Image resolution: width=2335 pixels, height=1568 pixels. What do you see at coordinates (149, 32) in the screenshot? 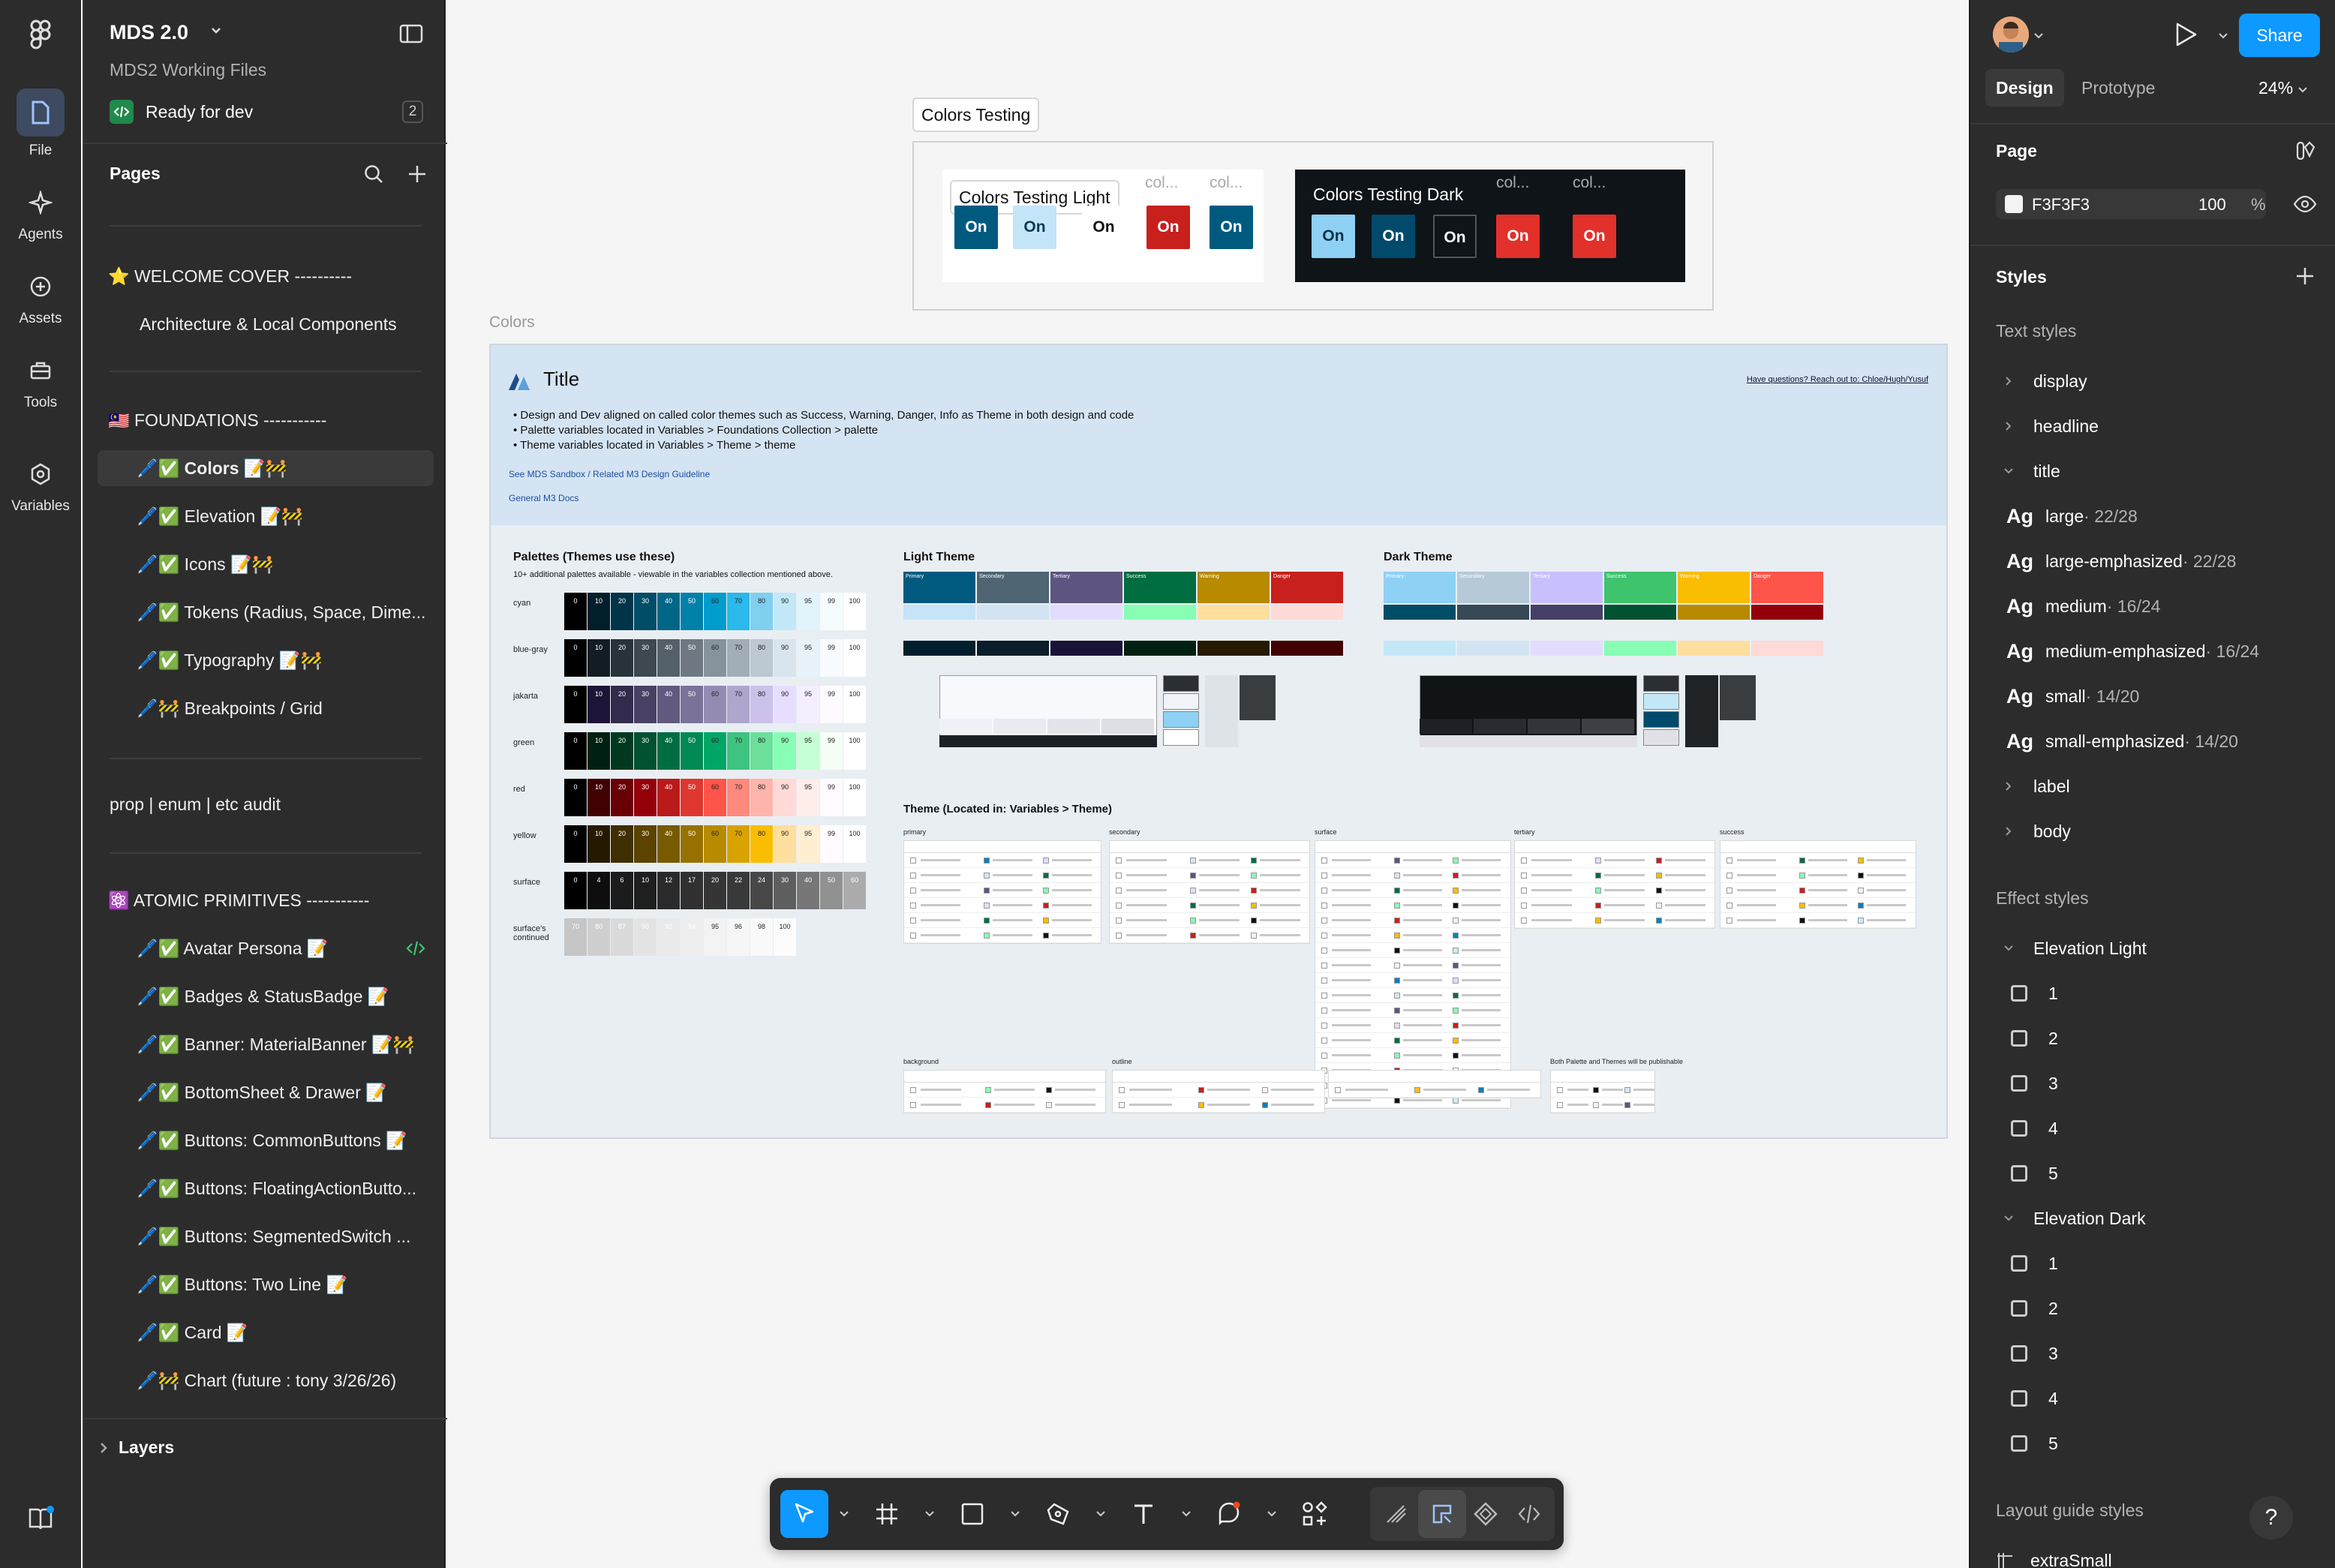
I see `file-title: MDS 2.0` at bounding box center [149, 32].